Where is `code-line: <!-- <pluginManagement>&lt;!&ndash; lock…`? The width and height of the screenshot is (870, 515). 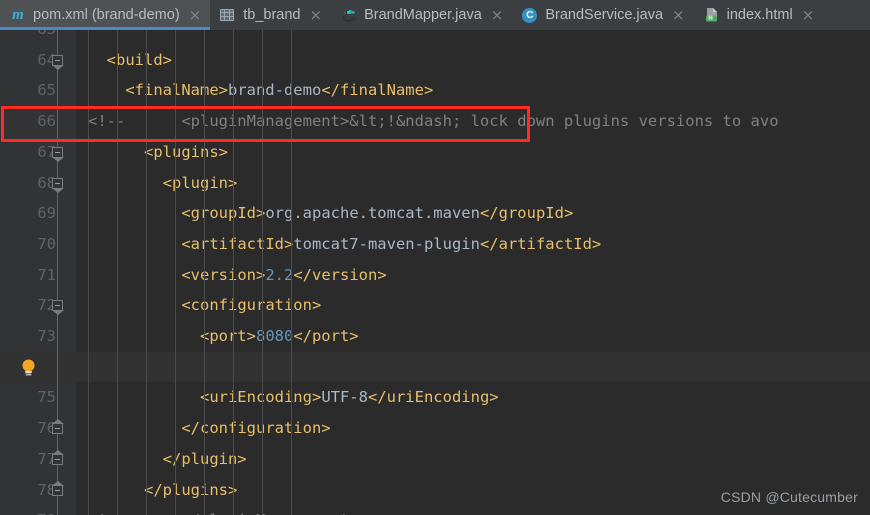 code-line: <!-- <pluginManagement>&lt;!&ndash; lock… is located at coordinates (433, 121).